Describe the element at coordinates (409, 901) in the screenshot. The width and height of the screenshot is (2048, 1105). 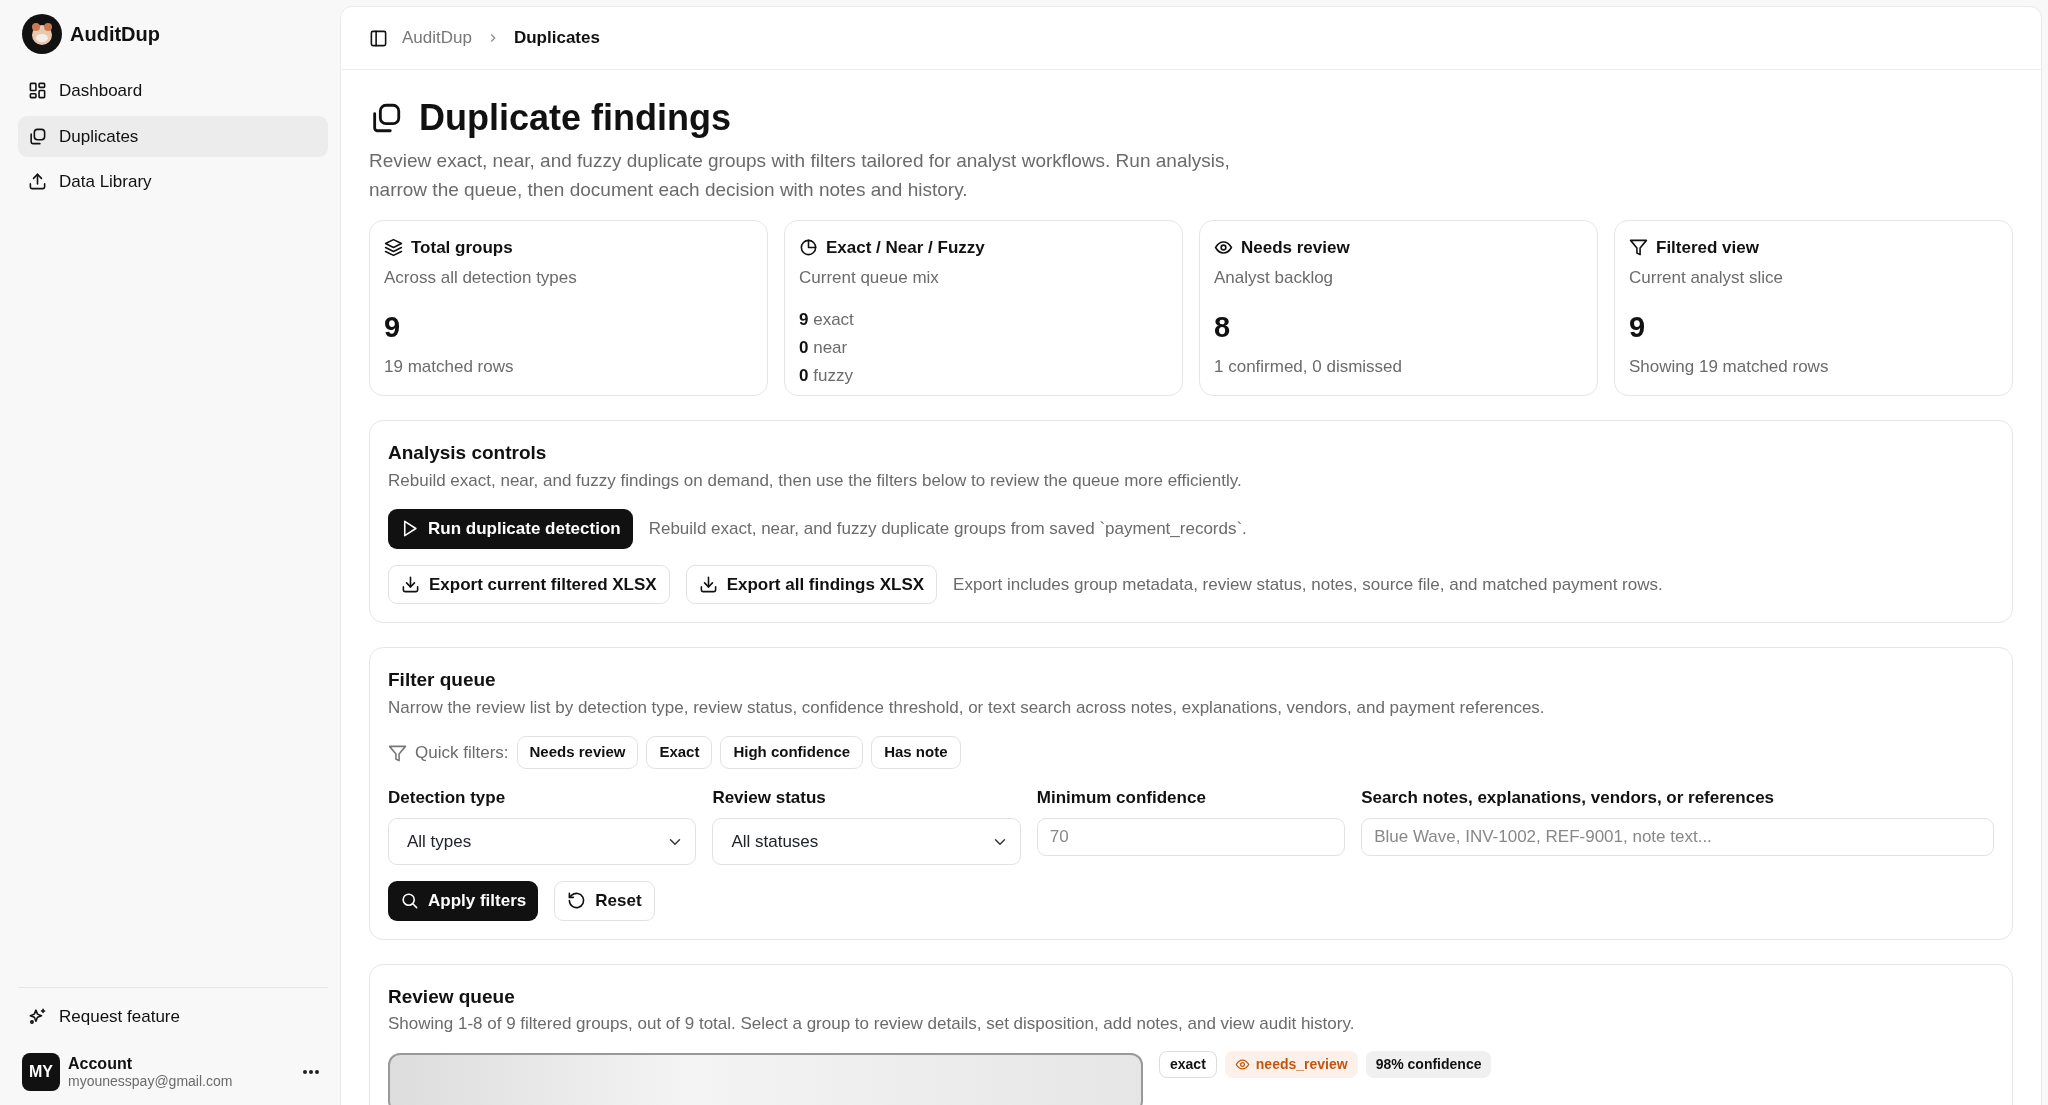
I see `search-icon` at that location.